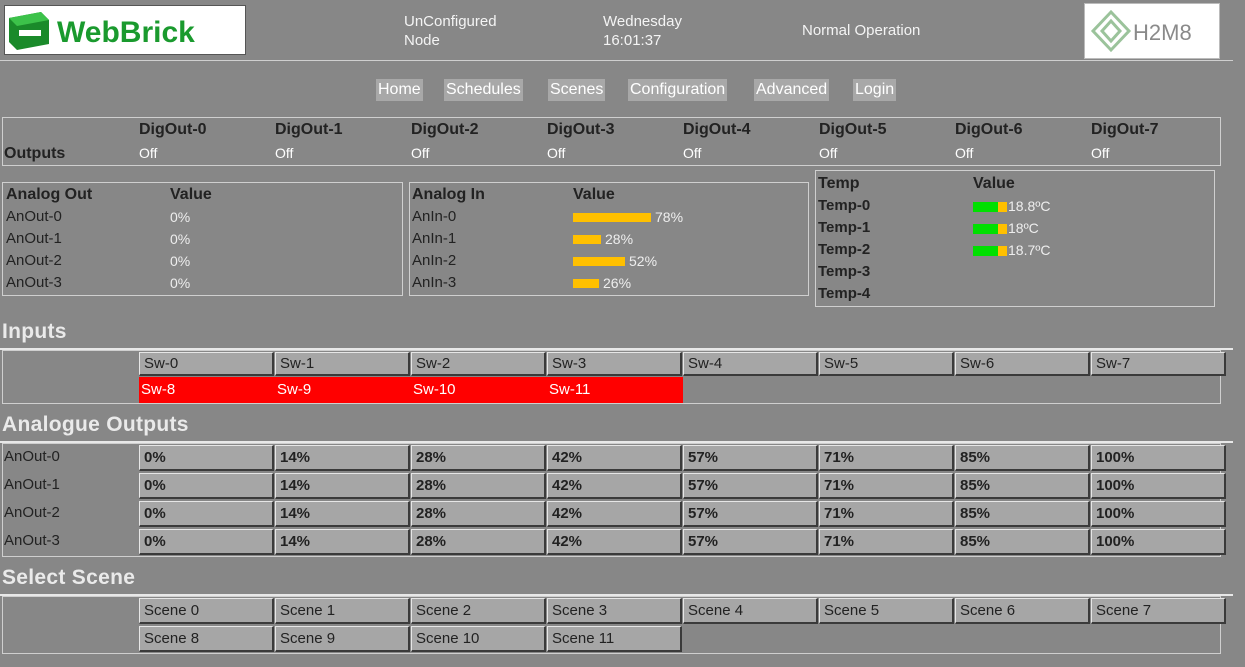 This screenshot has height=667, width=1245. What do you see at coordinates (478, 364) in the screenshot?
I see `switch-button-2: Sw-2` at bounding box center [478, 364].